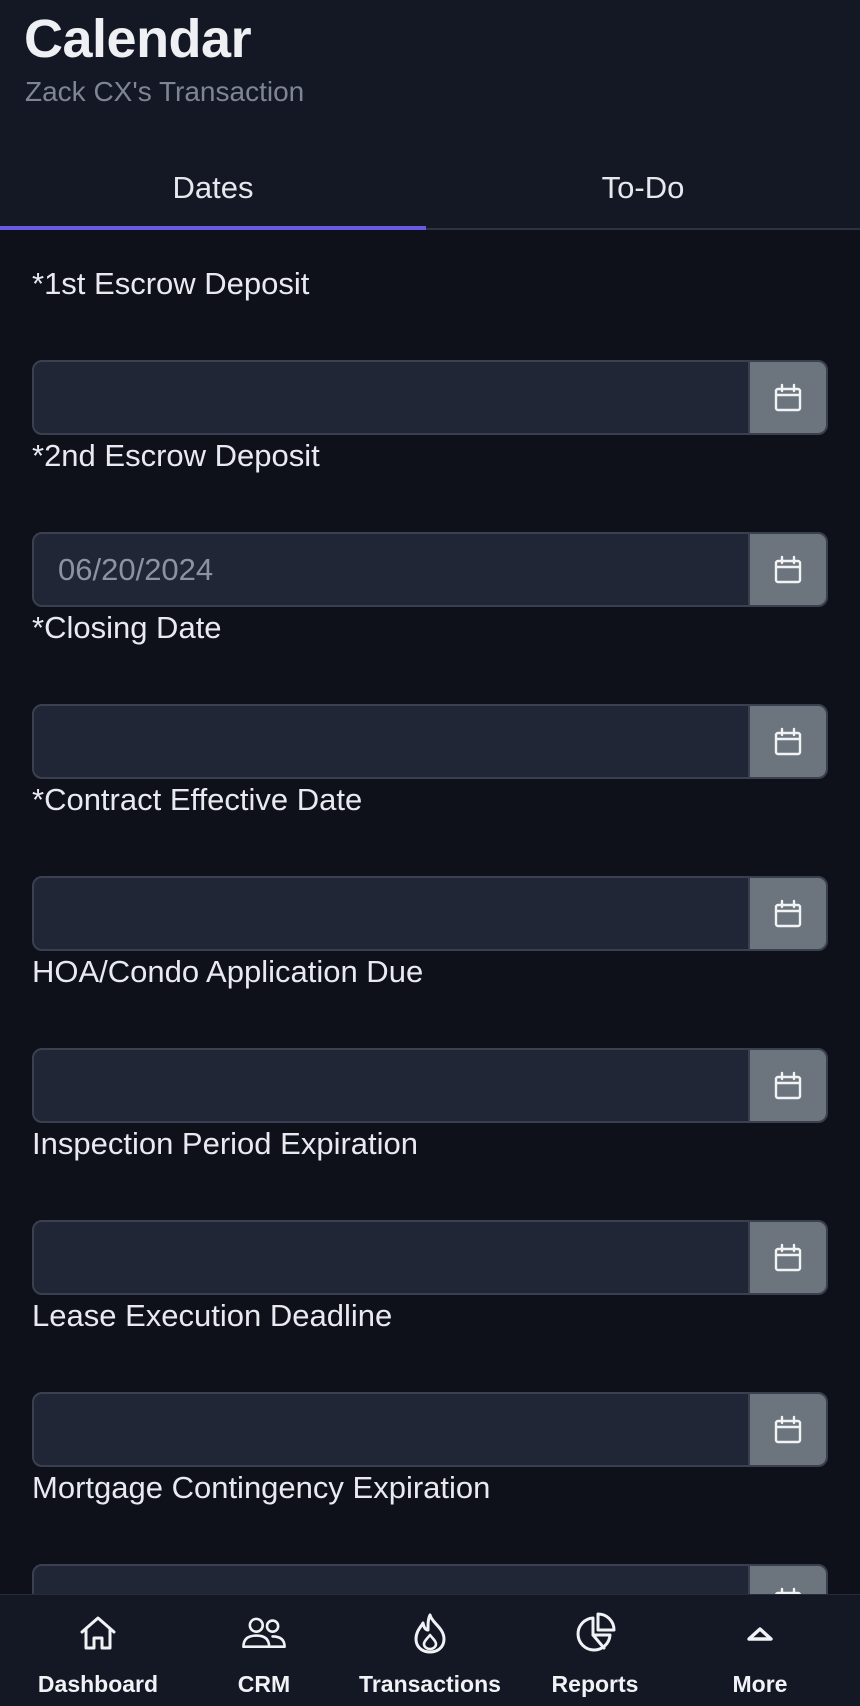 Image resolution: width=860 pixels, height=1706 pixels. What do you see at coordinates (760, 1634) in the screenshot?
I see `chevron-up-icon` at bounding box center [760, 1634].